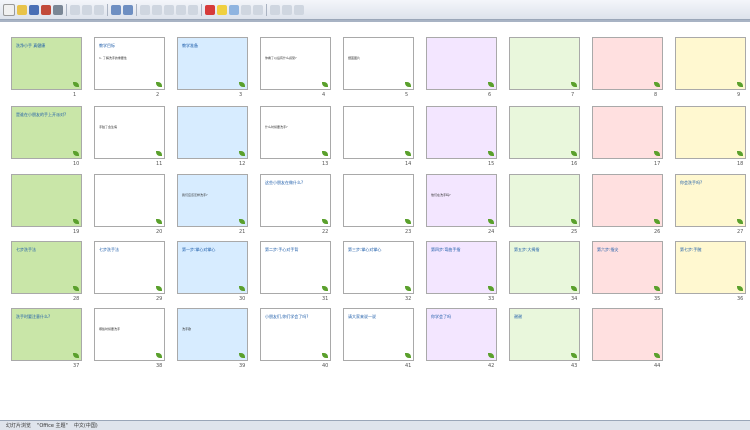  I want to click on quick-styles-icon, so click(258, 9).